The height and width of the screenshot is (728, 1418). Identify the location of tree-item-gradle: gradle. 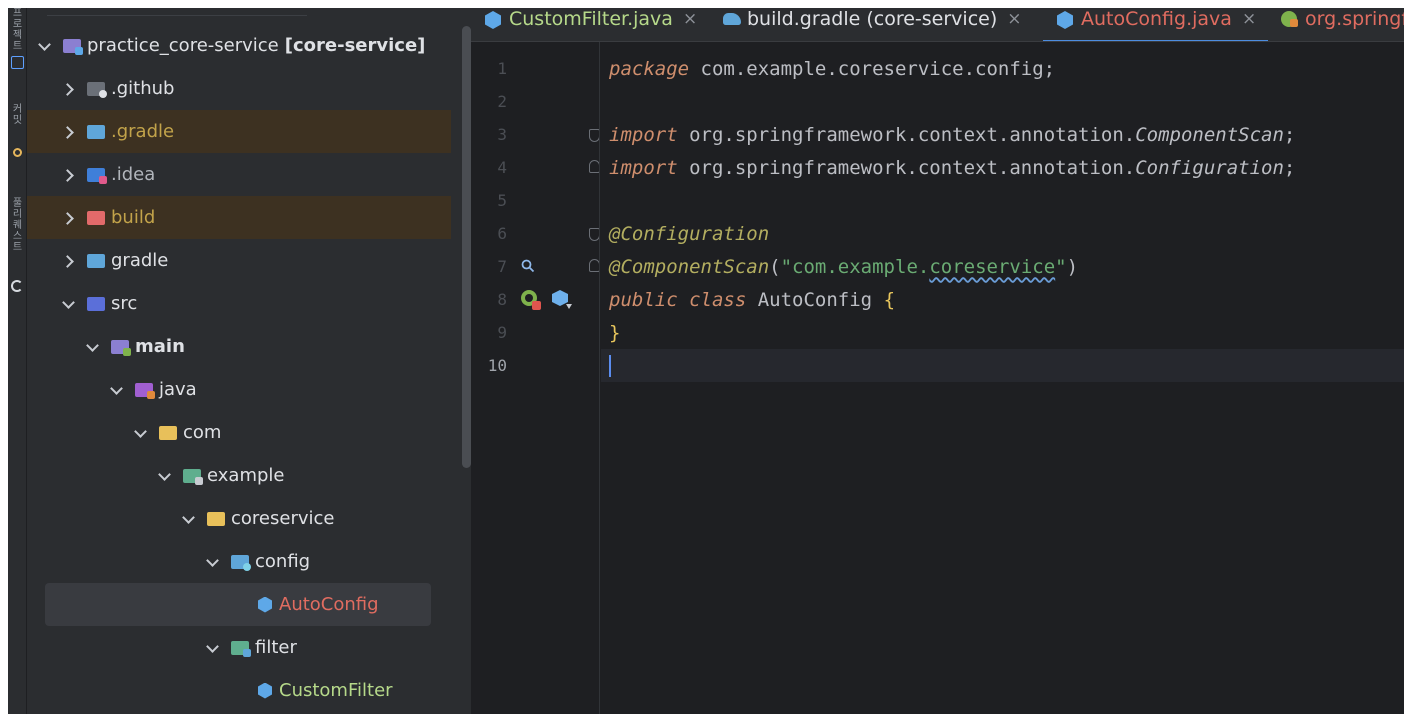
(239, 260).